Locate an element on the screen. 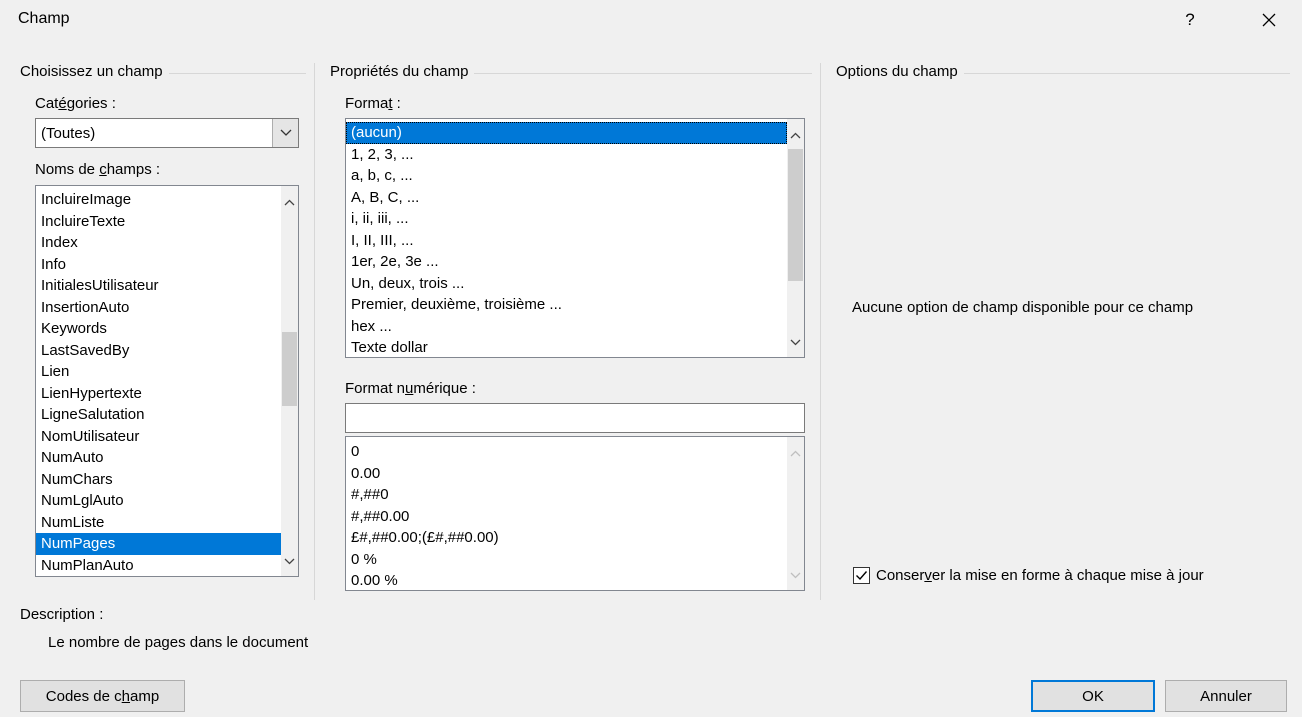  field-properties-group-title: Propriétés du champ is located at coordinates (402, 71).